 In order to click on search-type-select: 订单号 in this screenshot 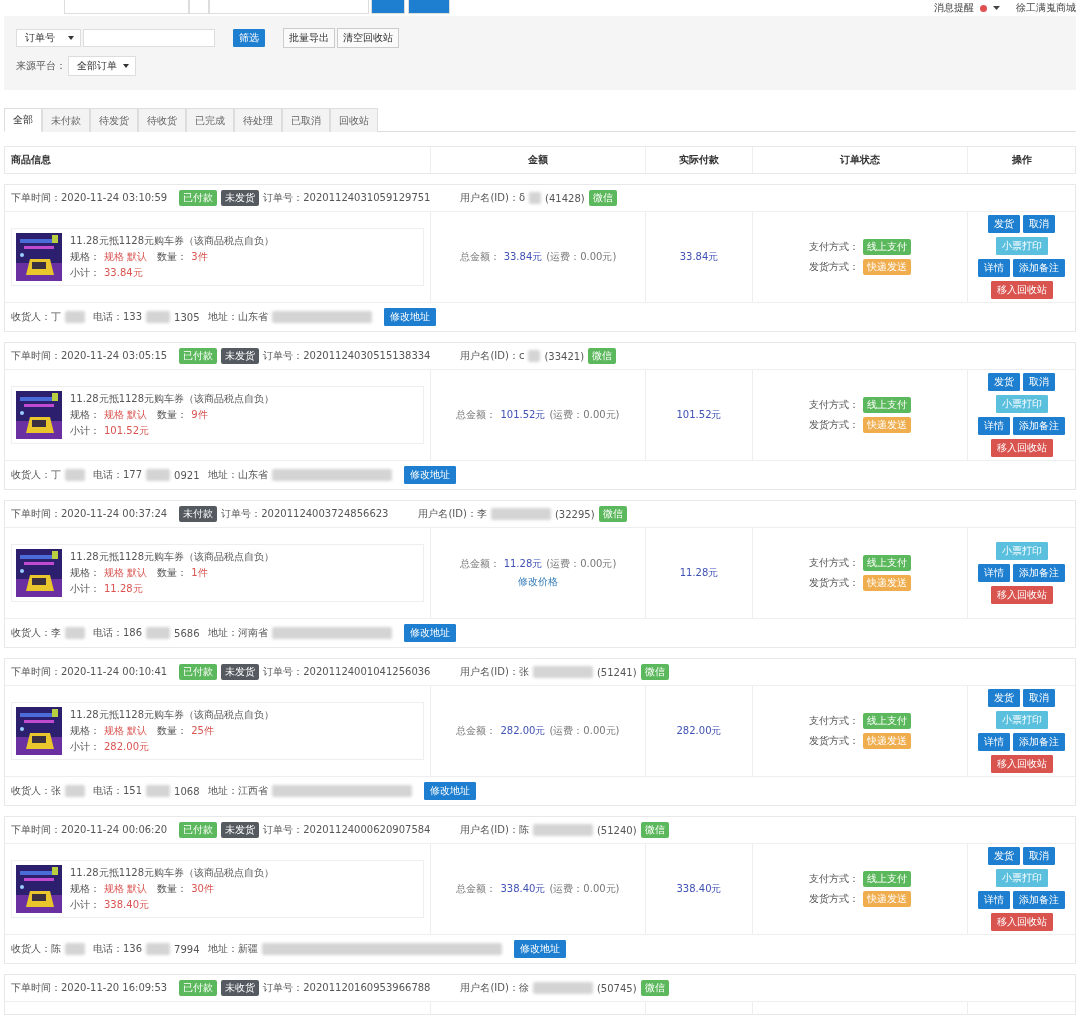, I will do `click(48, 38)`.